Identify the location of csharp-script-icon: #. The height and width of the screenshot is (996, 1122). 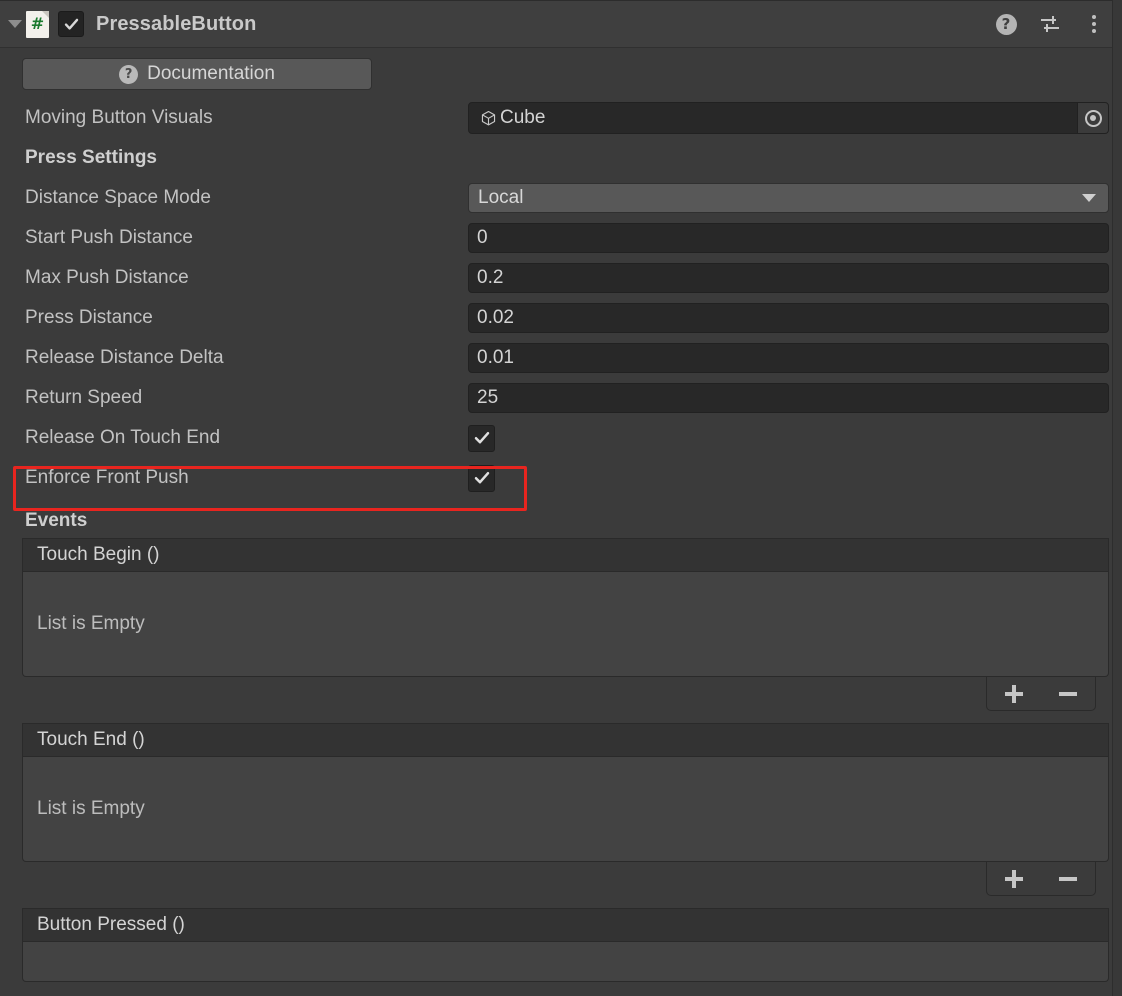
(37, 24).